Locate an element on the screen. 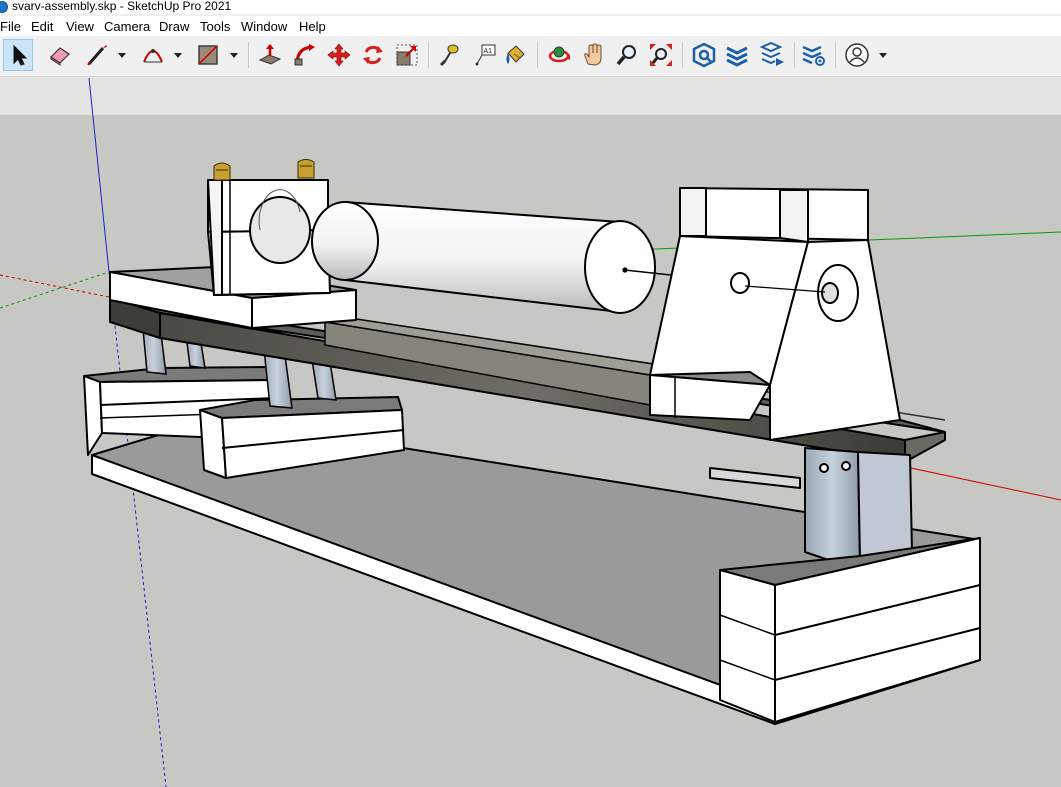  orbit-icon is located at coordinates (559, 54).